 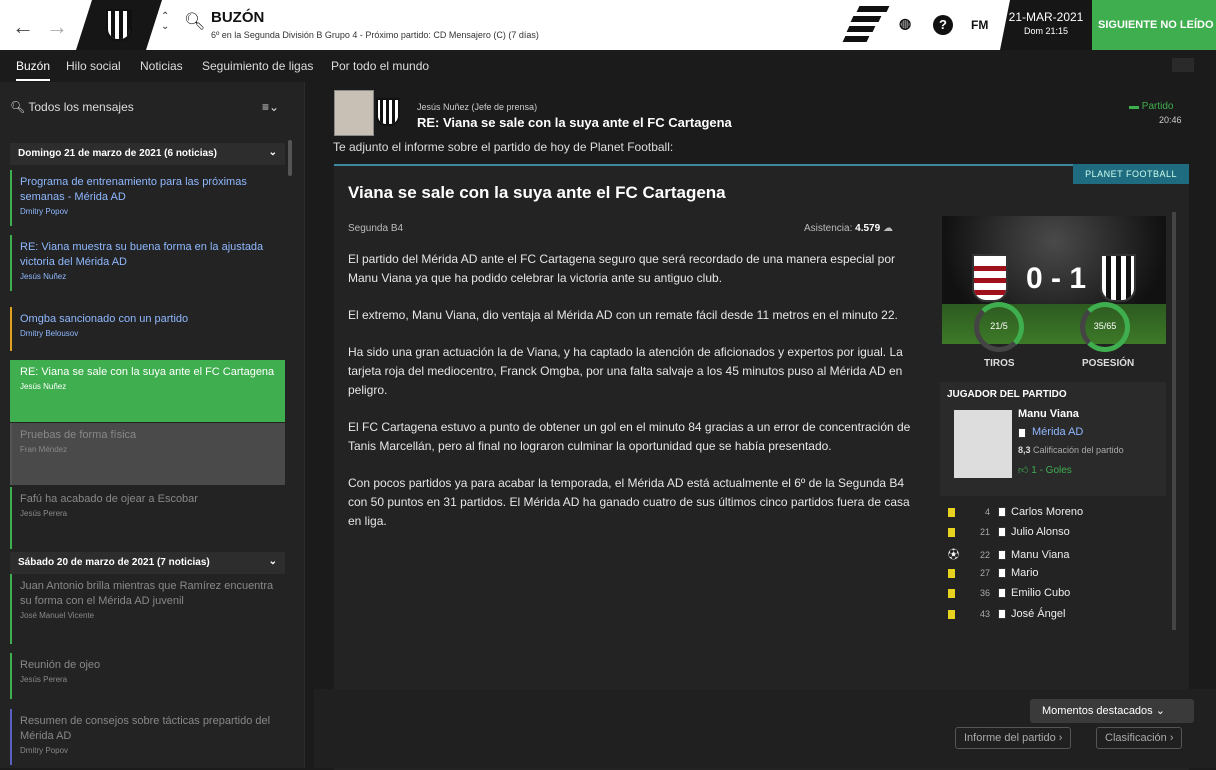 What do you see at coordinates (1156, 25) in the screenshot?
I see `next-unread-label: SIGUIENTE NO LEÍDO` at bounding box center [1156, 25].